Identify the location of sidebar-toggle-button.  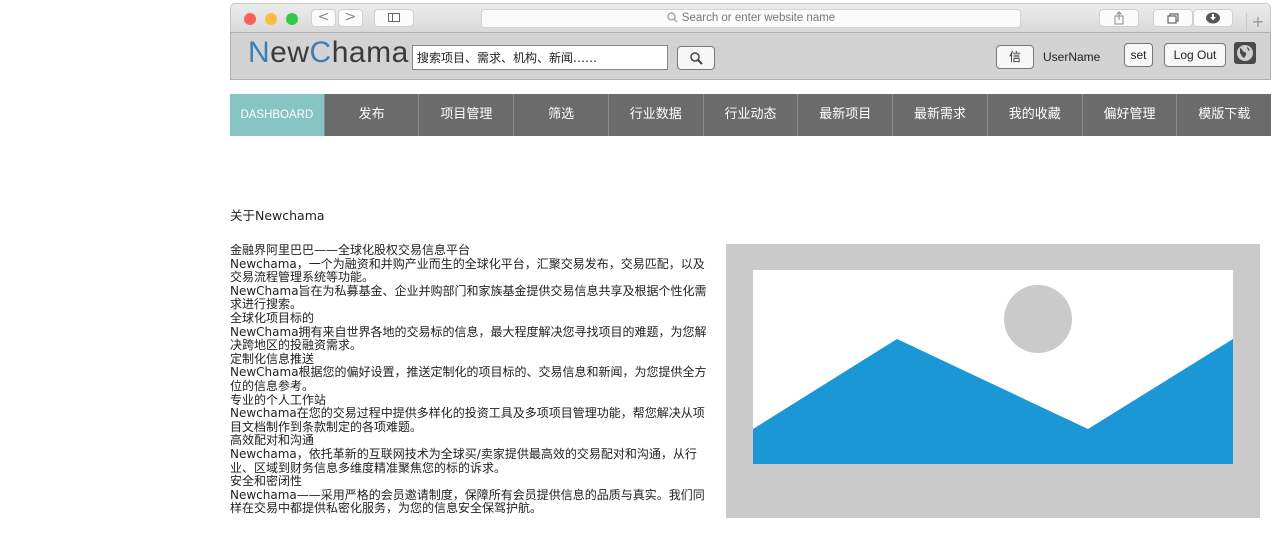
(394, 18).